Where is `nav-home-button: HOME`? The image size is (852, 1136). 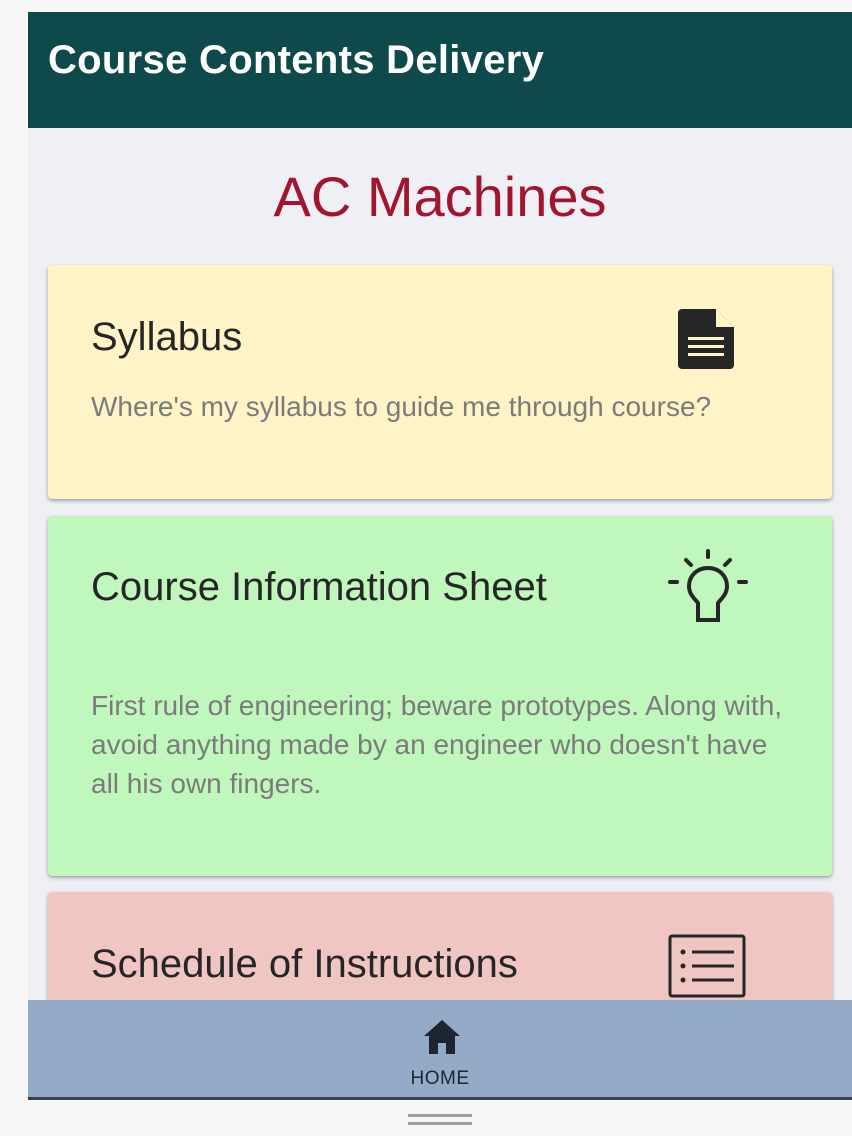 nav-home-button: HOME is located at coordinates (440, 1054).